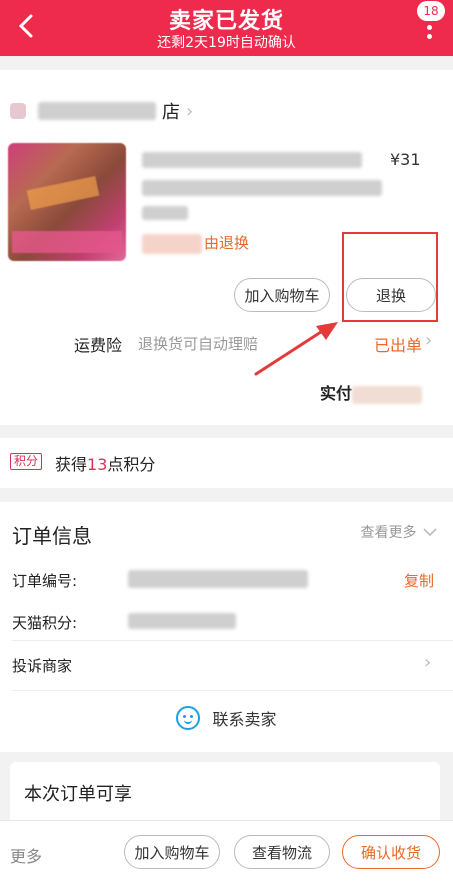  I want to click on paid-amount-redacted, so click(387, 394).